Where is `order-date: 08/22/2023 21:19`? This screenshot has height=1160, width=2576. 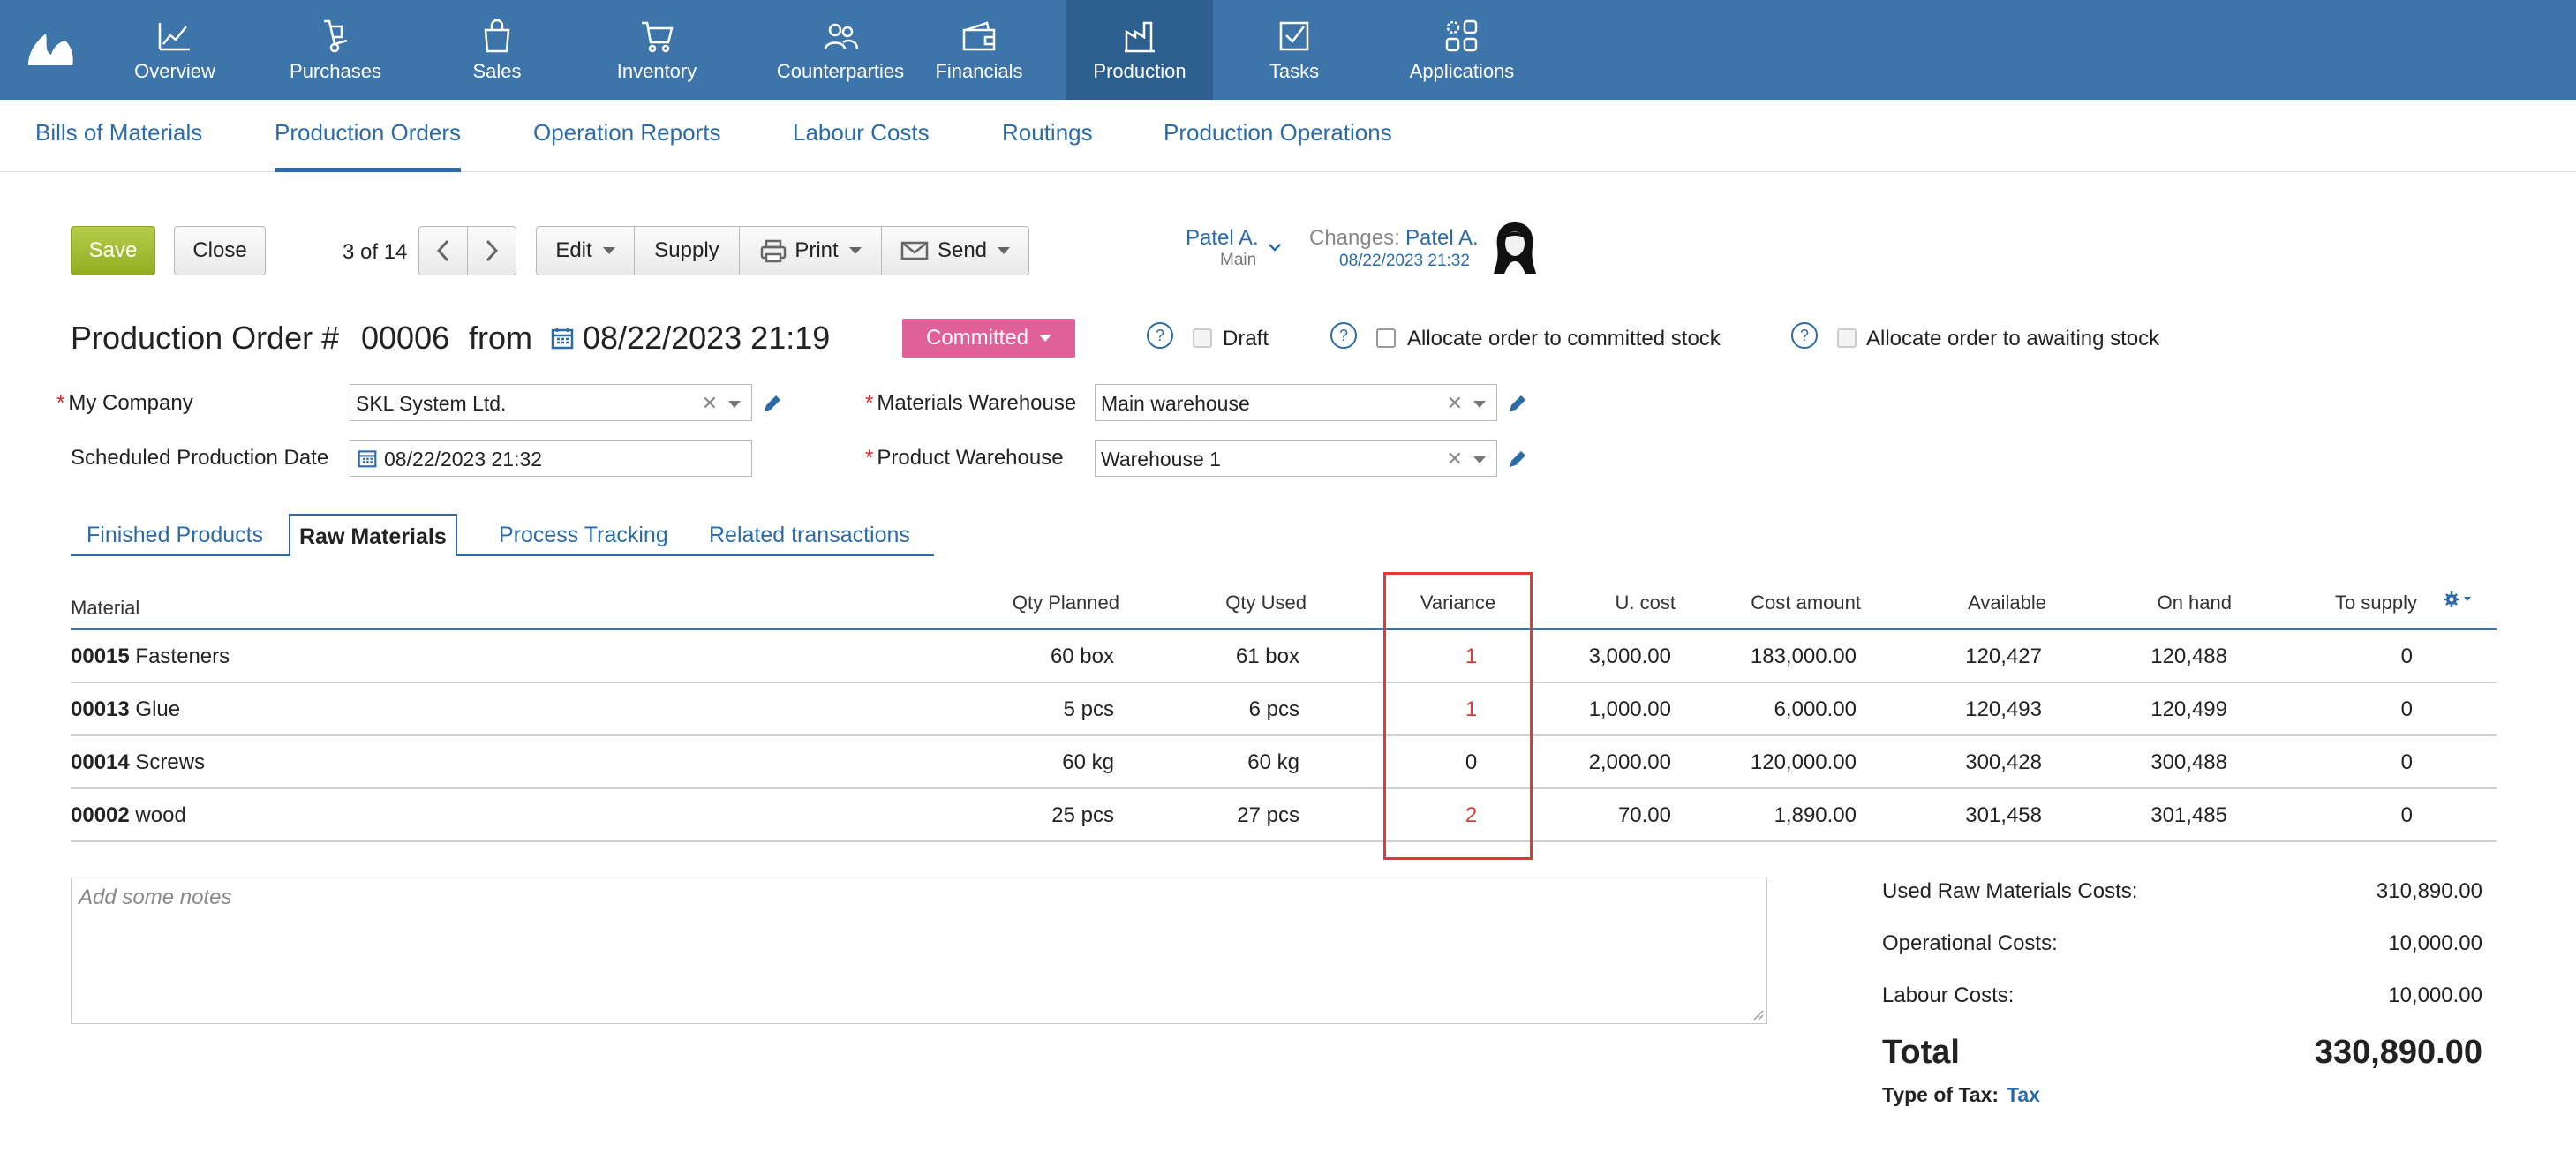 order-date: 08/22/2023 21:19 is located at coordinates (707, 338).